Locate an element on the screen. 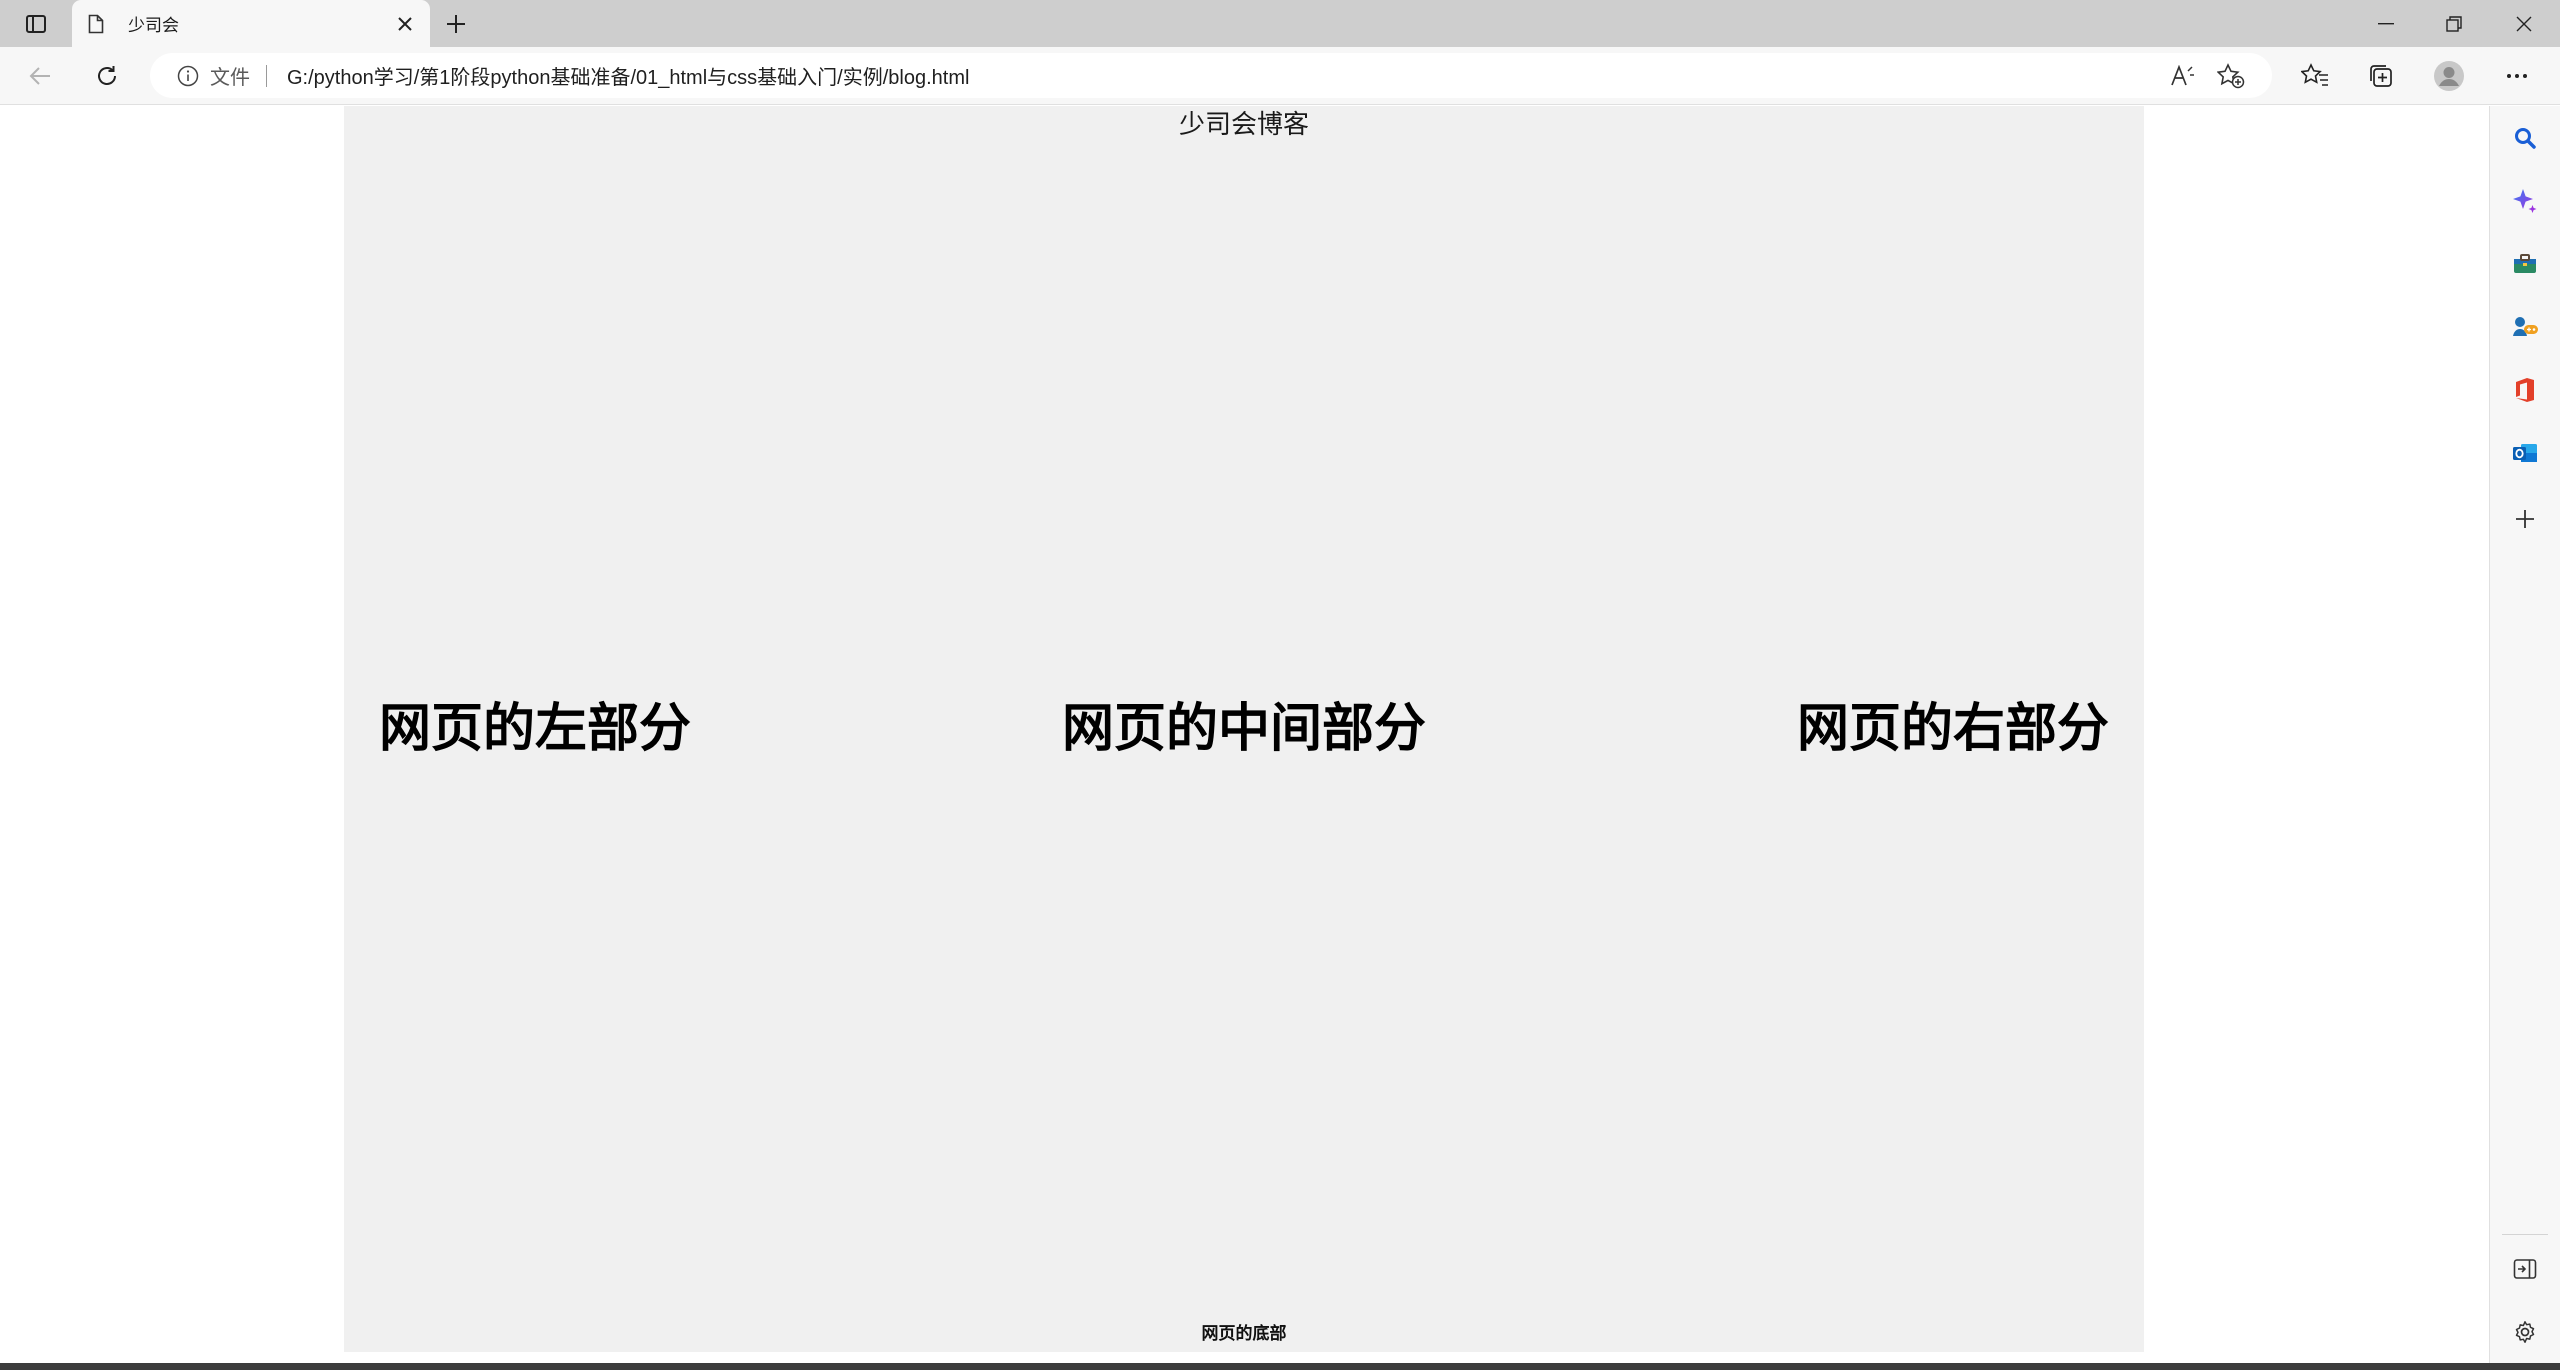 This screenshot has height=1370, width=2560. minimize-icon is located at coordinates (2386, 23).